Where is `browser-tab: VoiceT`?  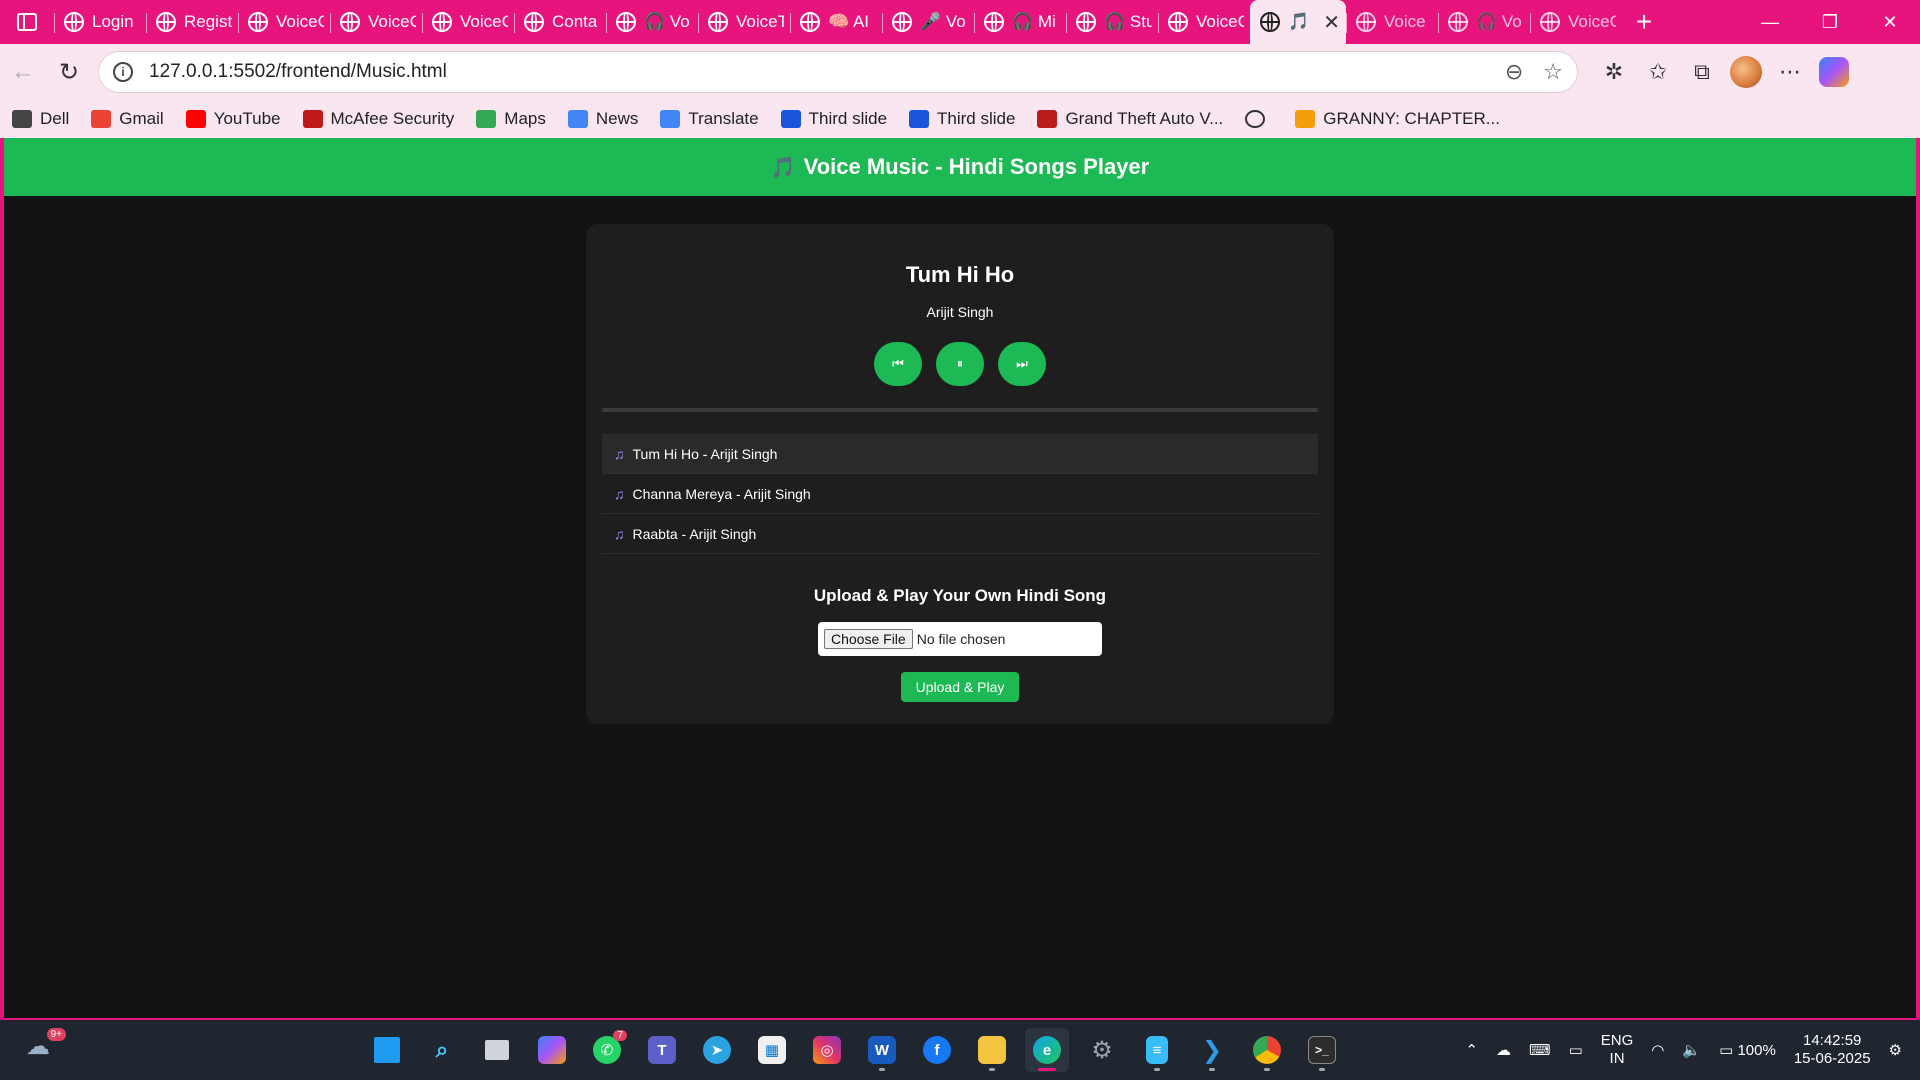
browser-tab: VoiceT is located at coordinates (744, 22).